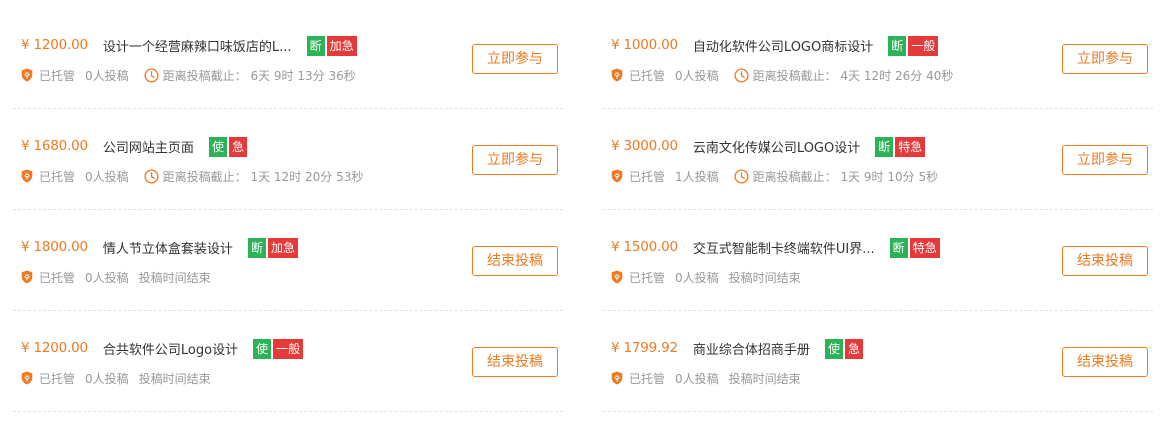 This screenshot has height=425, width=1166. I want to click on task-meta: 已托管 1人投稿 距离投稿截止： 1天 9时 10分 5秒, so click(774, 176).